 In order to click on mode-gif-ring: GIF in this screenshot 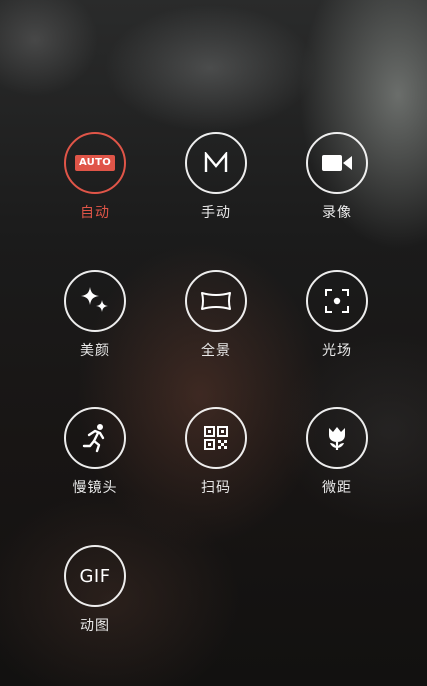, I will do `click(95, 576)`.